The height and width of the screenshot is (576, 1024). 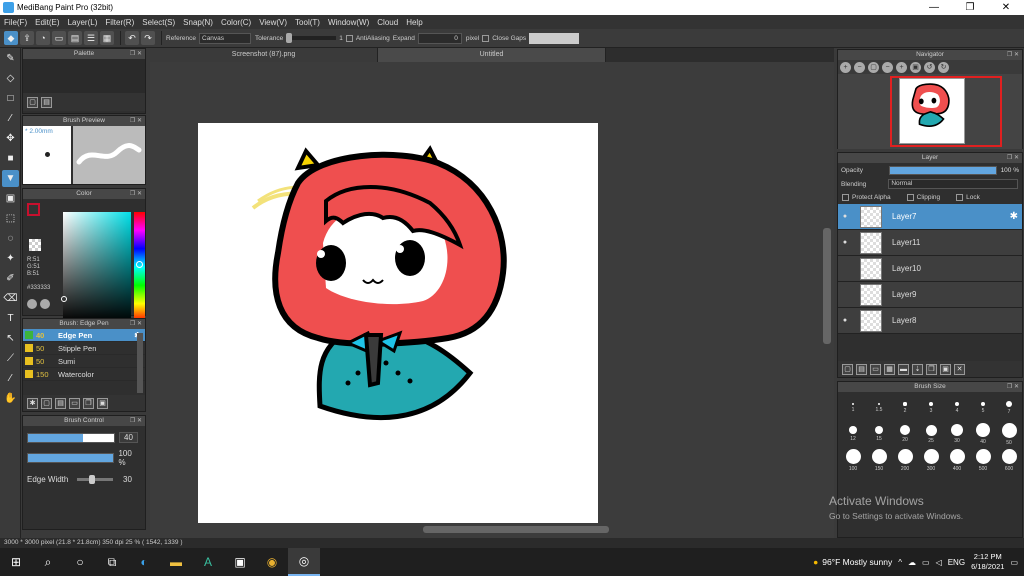 I want to click on new-halftone-layer-icon: ▤, so click(x=861, y=369).